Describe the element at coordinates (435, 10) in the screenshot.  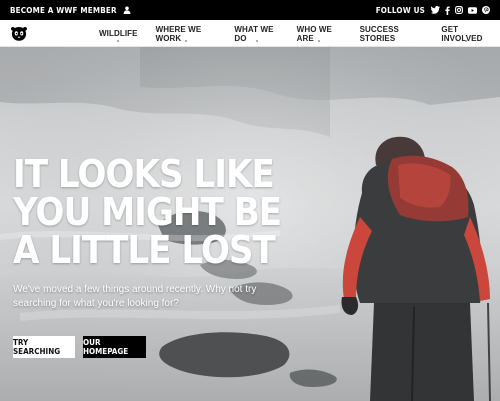
I see `twitter-icon` at that location.